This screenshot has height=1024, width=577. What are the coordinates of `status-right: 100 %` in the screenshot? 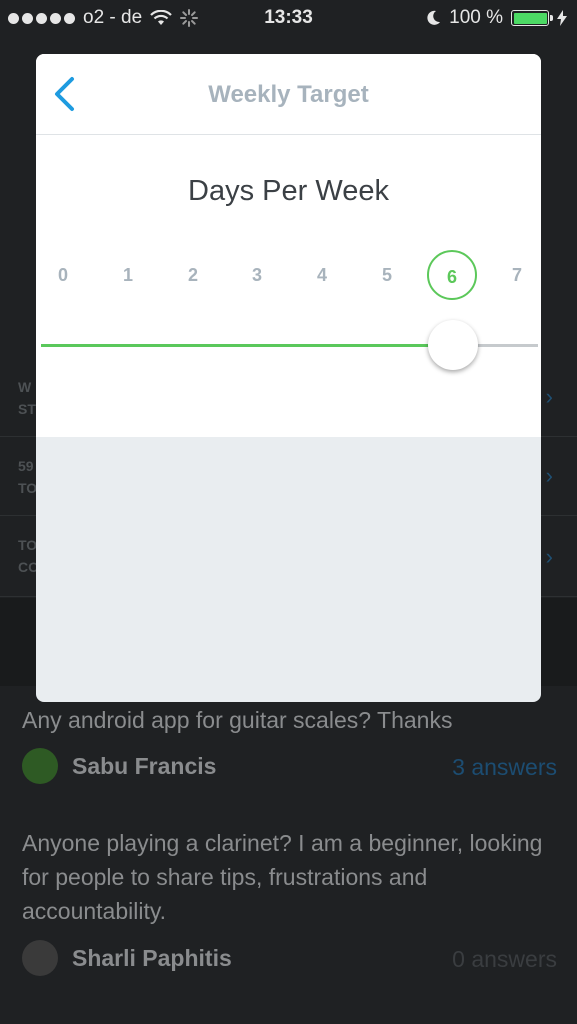 It's located at (497, 18).